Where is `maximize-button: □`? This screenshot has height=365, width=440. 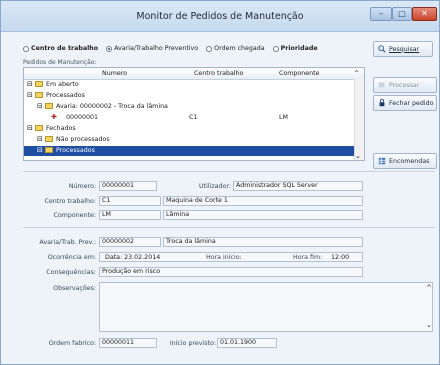 maximize-button: □ is located at coordinates (402, 14).